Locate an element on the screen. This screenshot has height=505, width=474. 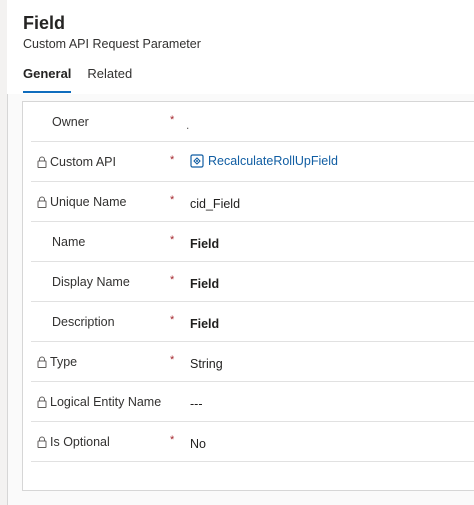
field-row-is-optional: Is Optional * No is located at coordinates (248, 442).